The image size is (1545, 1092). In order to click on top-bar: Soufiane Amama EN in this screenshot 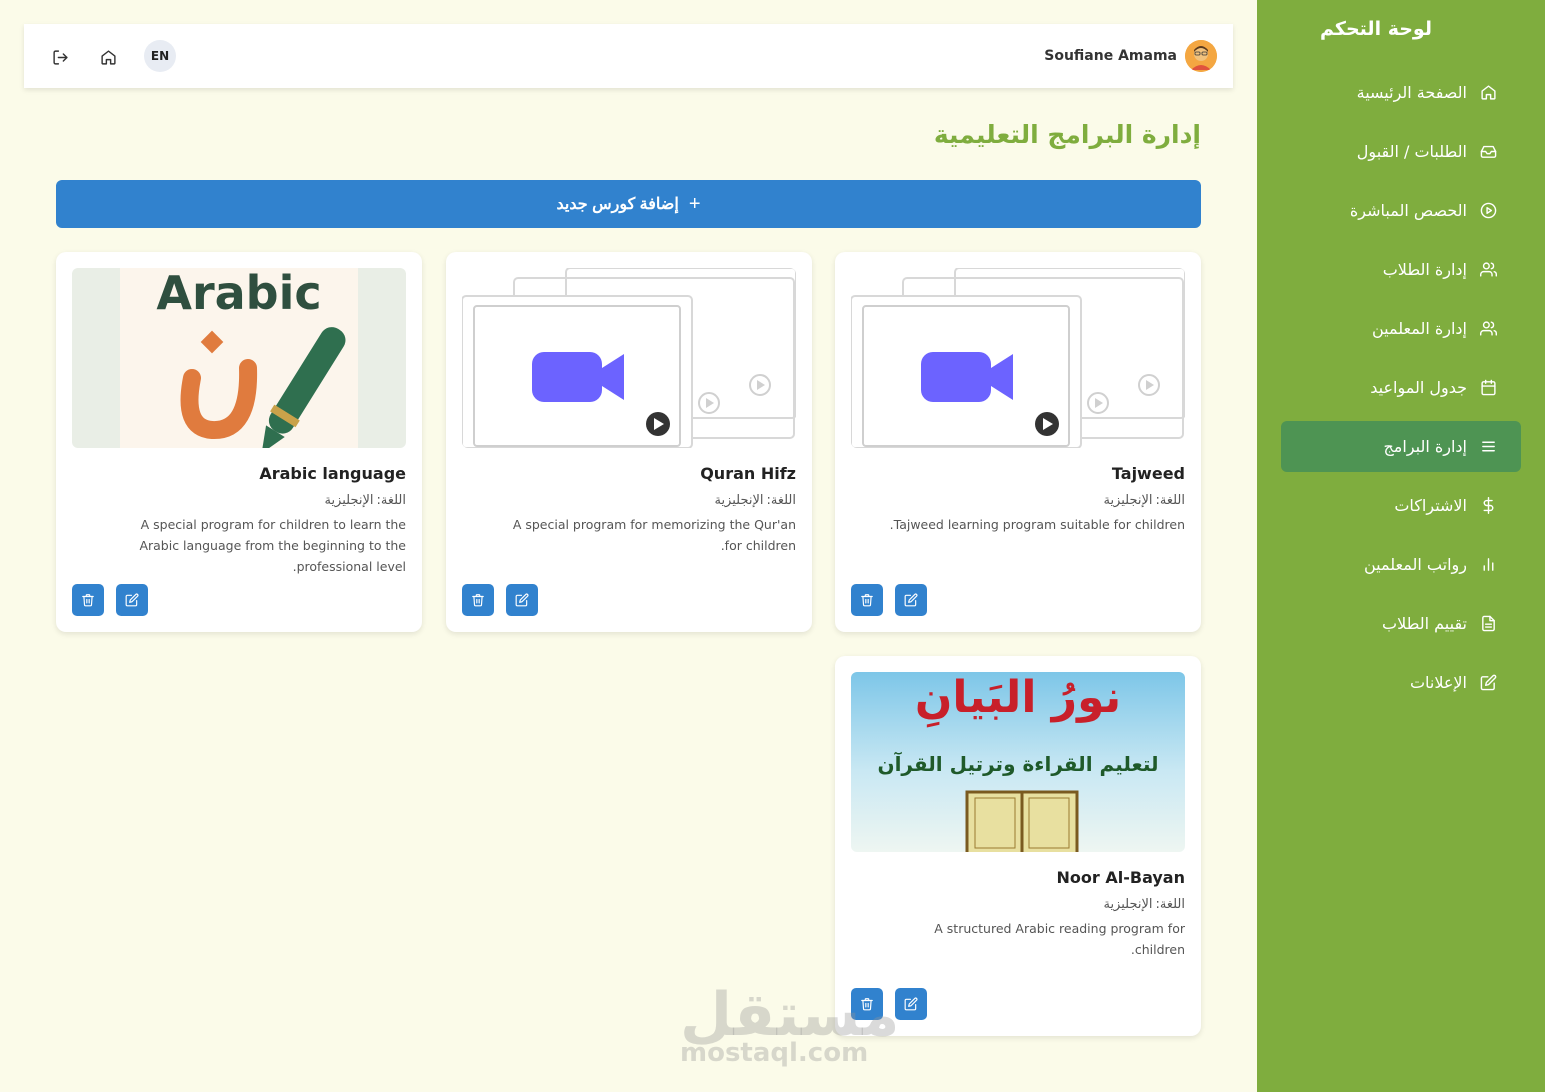, I will do `click(628, 56)`.